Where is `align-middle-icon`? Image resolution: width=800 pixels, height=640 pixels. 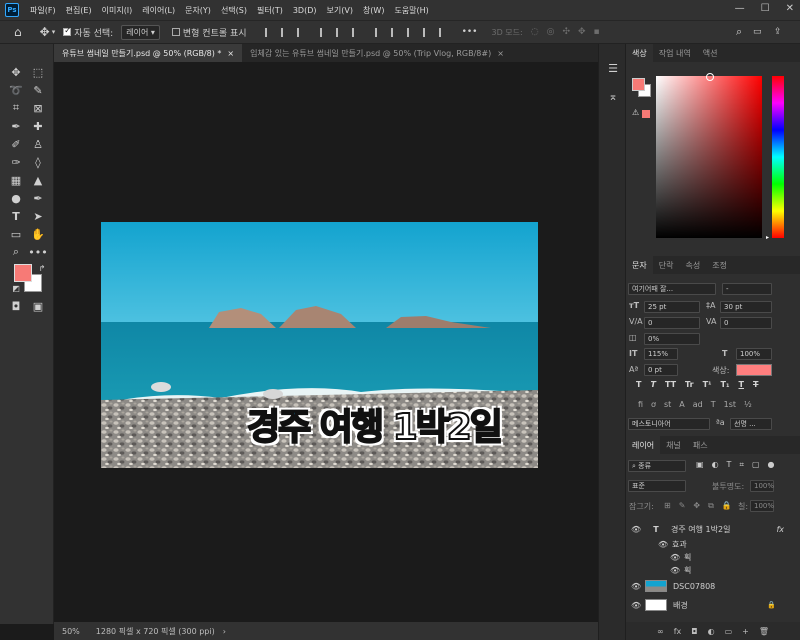
align-middle-icon is located at coordinates (340, 32).